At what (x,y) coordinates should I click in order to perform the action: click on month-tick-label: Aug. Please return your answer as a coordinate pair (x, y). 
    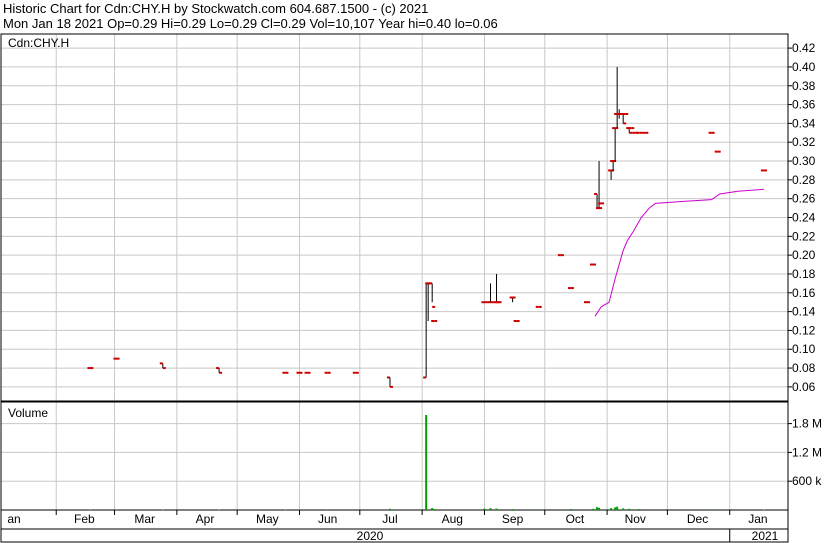
    Looking at the image, I should click on (452, 519).